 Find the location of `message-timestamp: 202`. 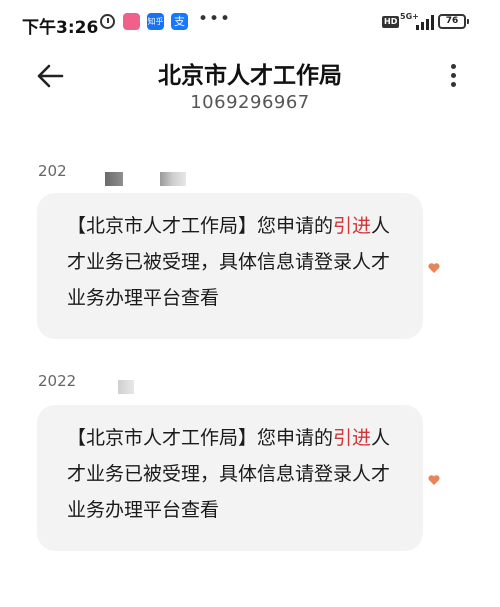

message-timestamp: 202 is located at coordinates (52, 171).